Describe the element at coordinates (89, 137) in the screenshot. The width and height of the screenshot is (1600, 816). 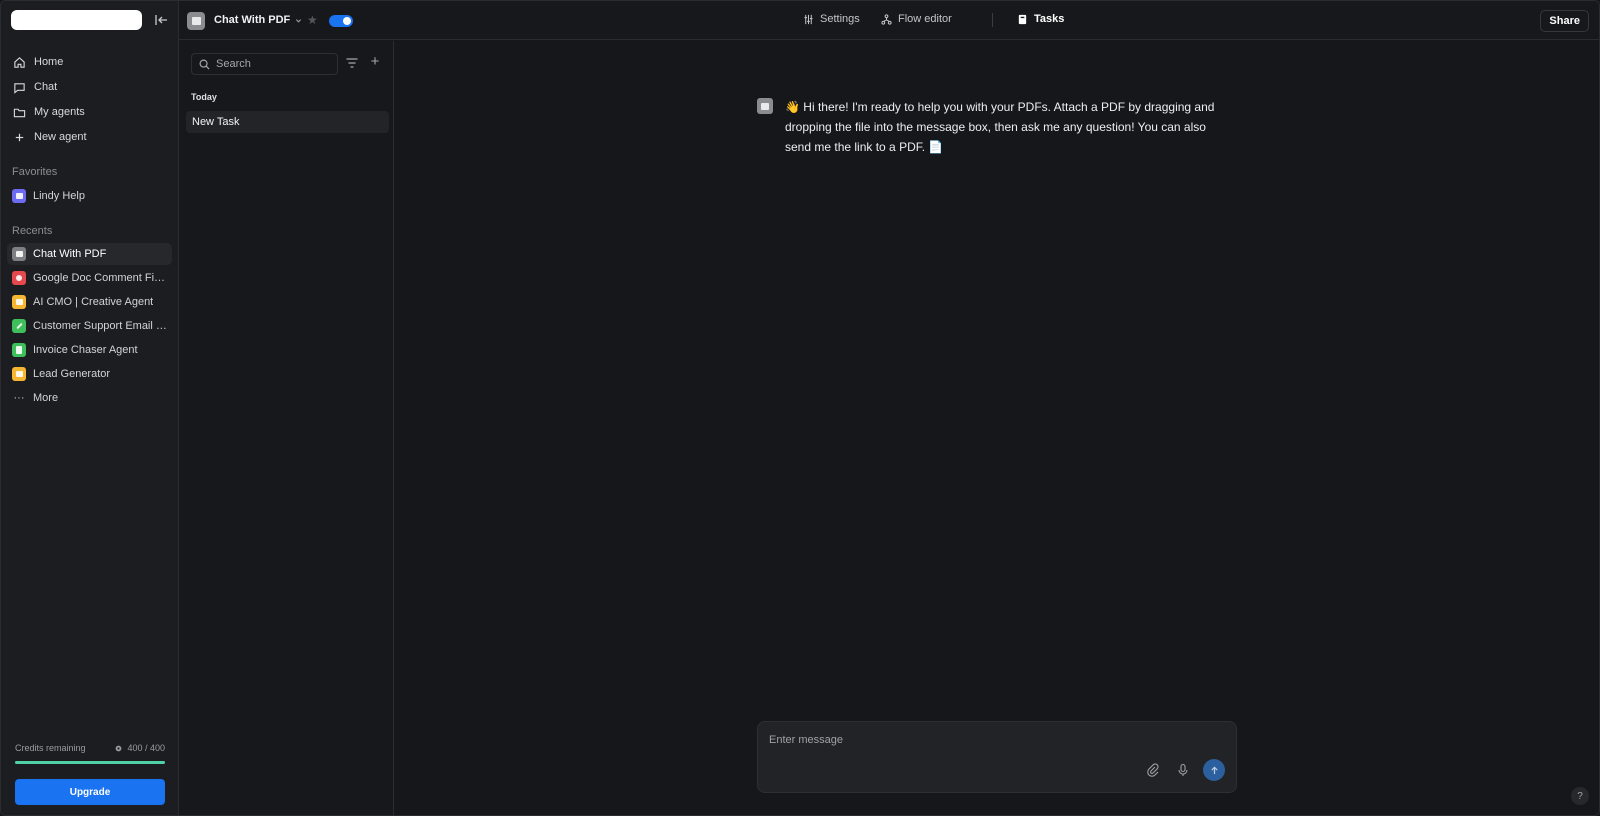
I see `nav-new-agent: New agent` at that location.